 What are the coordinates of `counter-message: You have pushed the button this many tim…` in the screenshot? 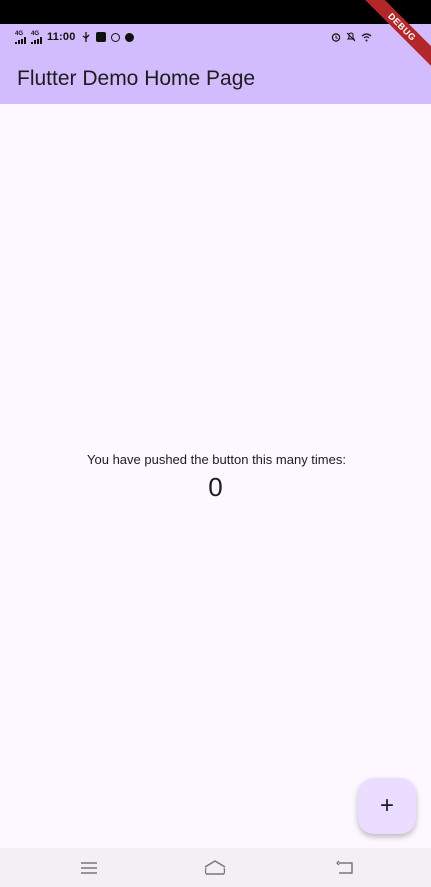 It's located at (216, 459).